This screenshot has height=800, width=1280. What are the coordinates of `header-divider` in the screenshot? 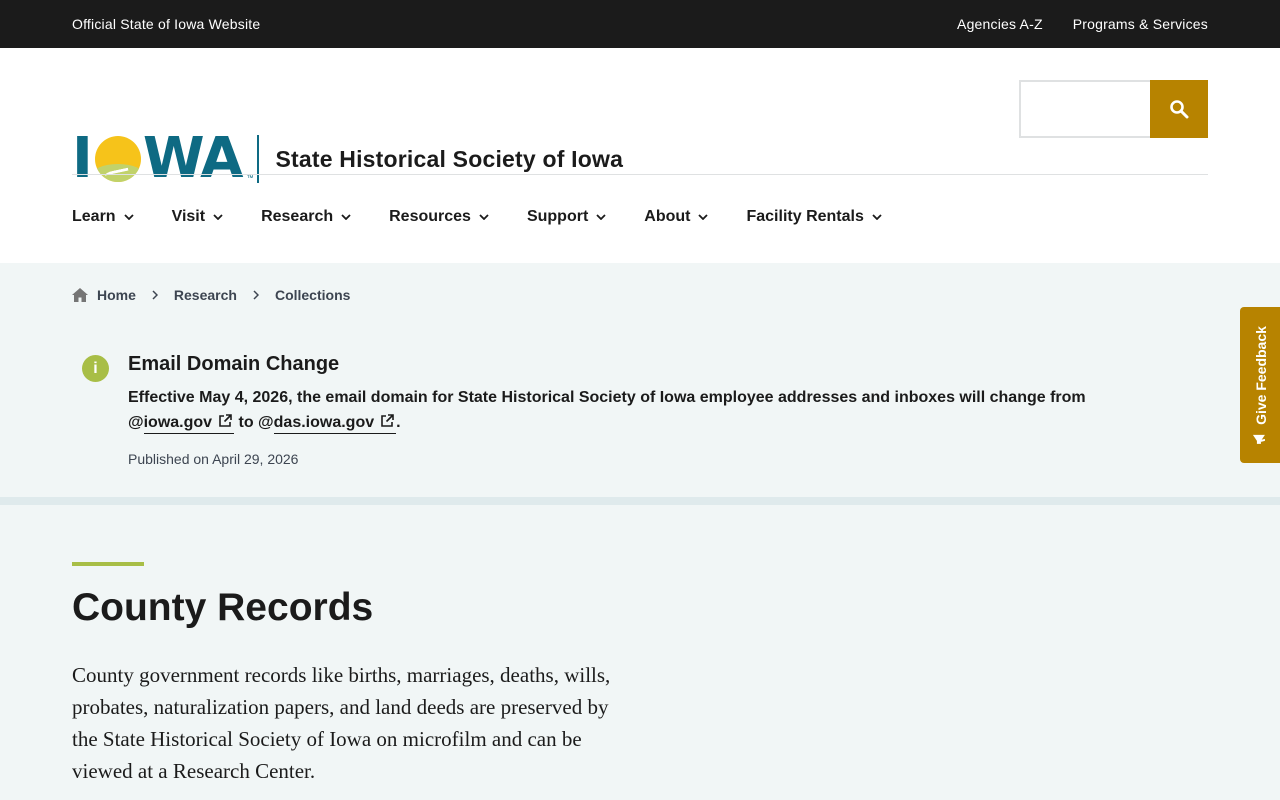 It's located at (640, 174).